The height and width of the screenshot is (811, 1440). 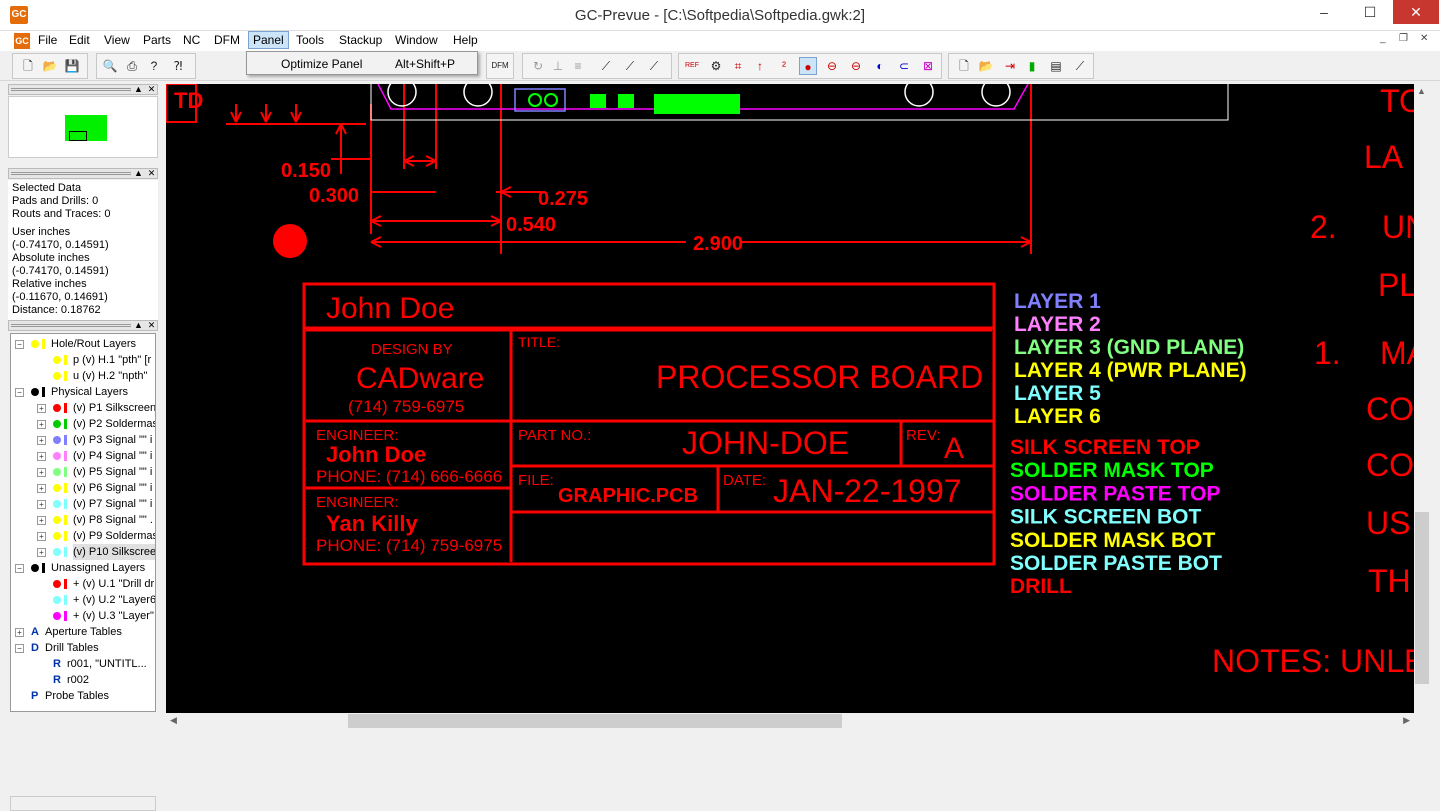 I want to click on open-panel-icon: 📂, so click(x=986, y=66).